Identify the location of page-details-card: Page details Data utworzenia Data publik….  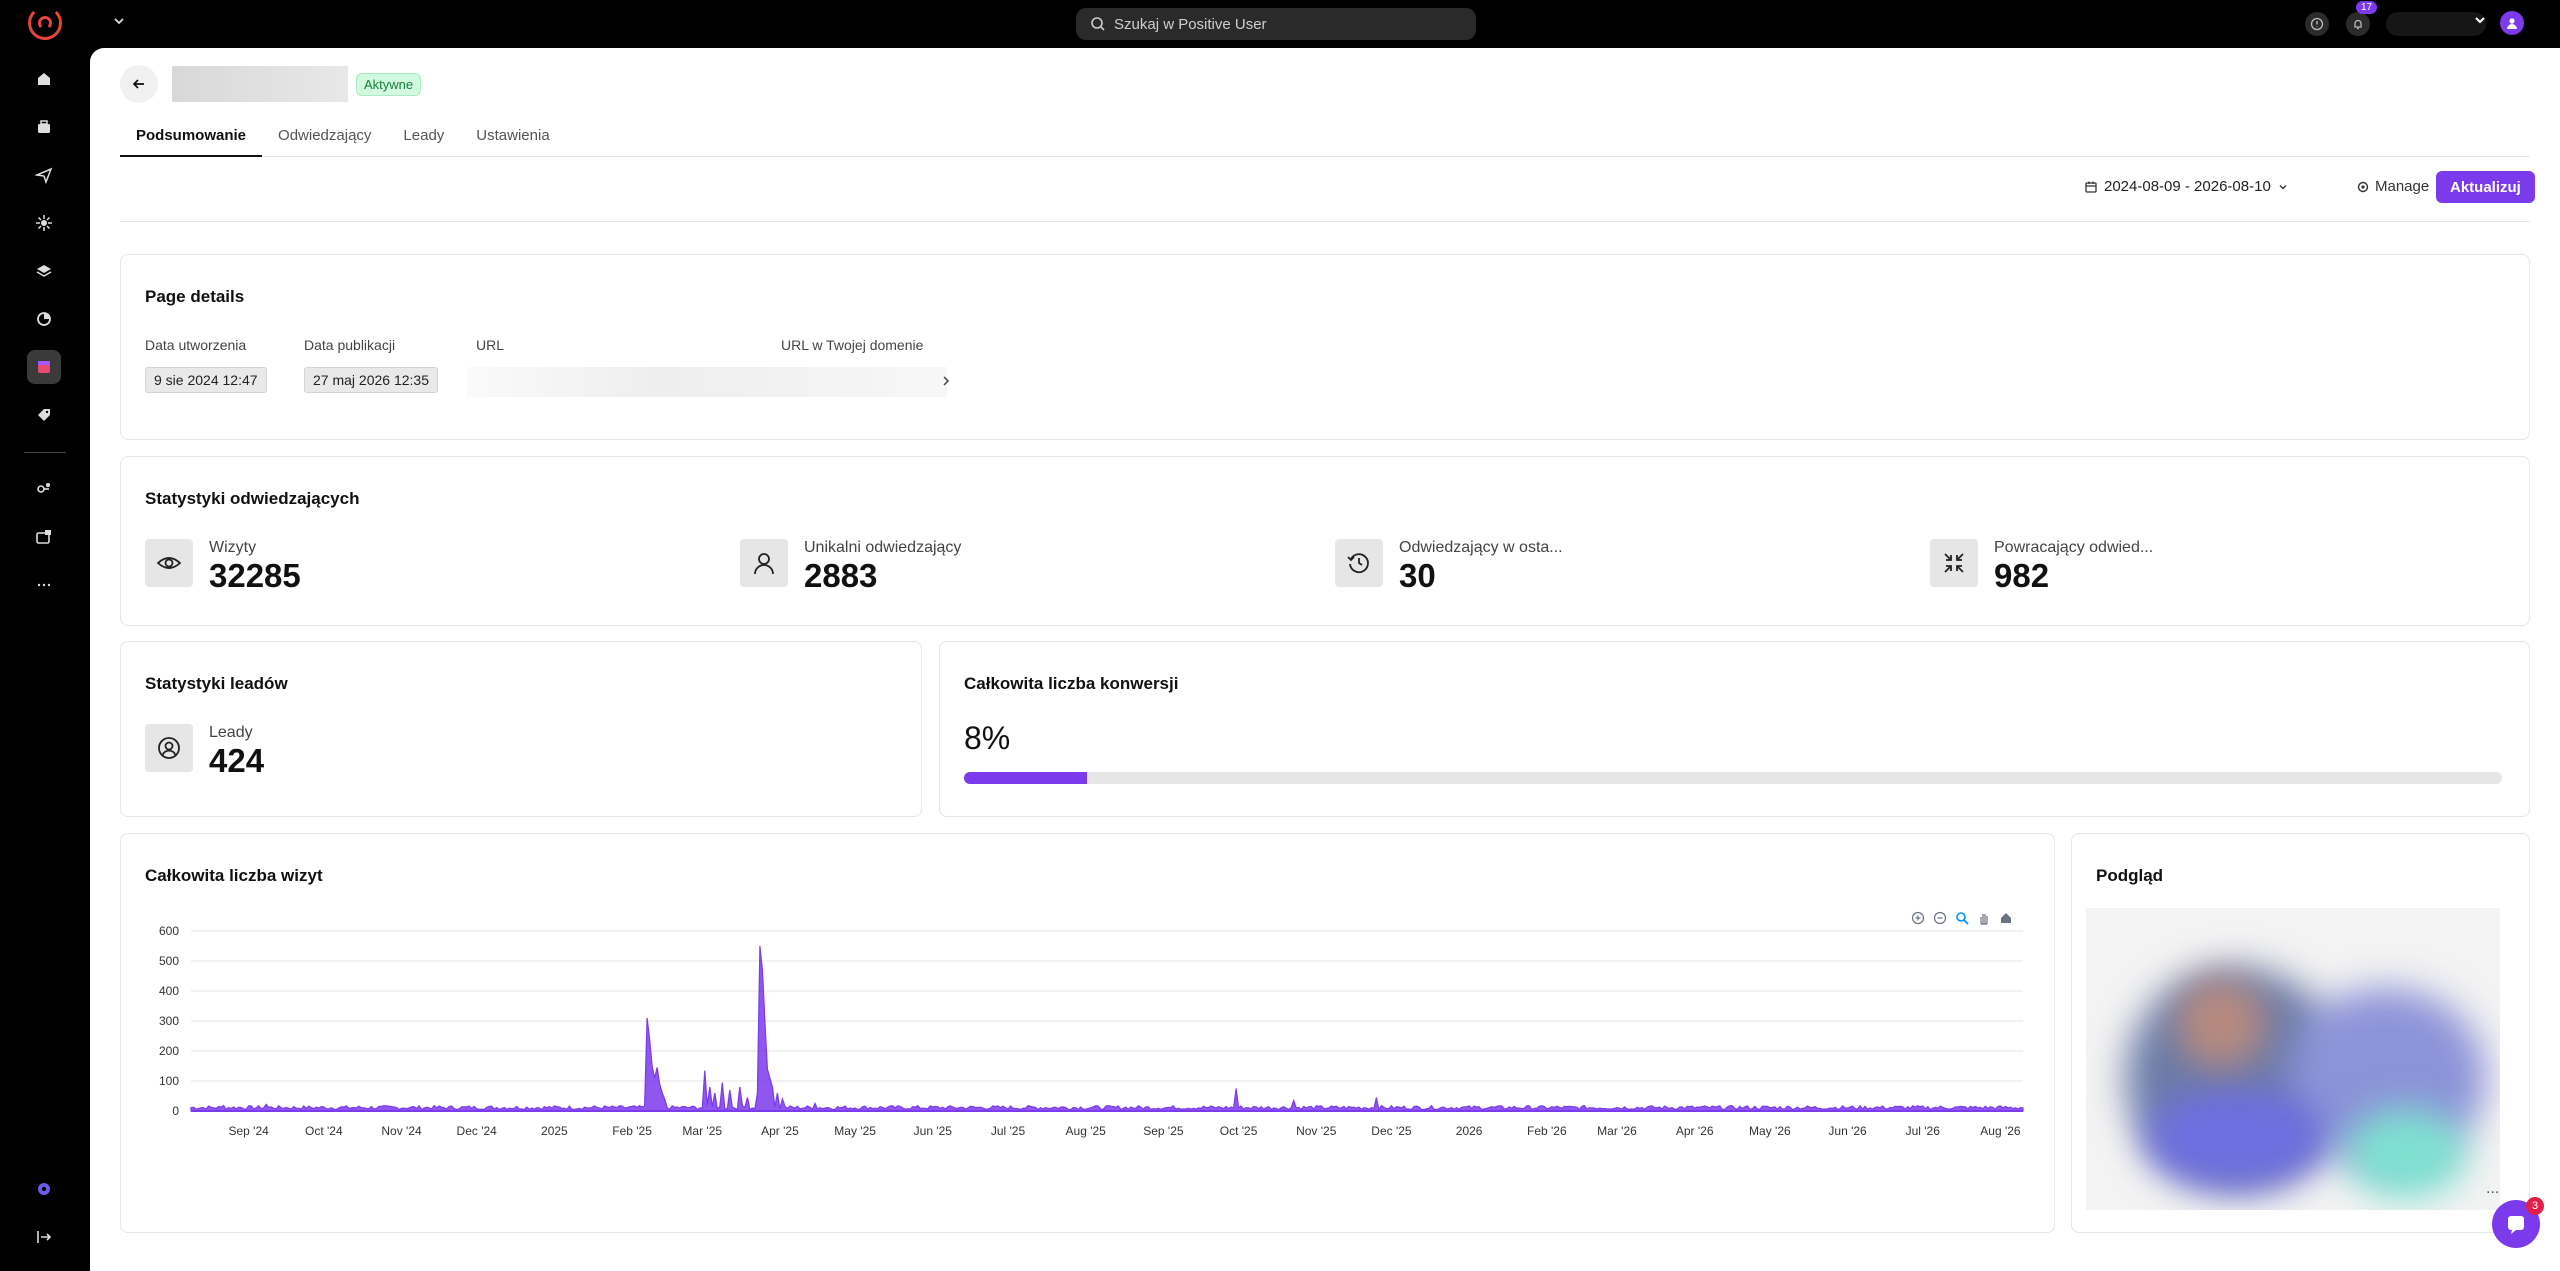
(1325, 347).